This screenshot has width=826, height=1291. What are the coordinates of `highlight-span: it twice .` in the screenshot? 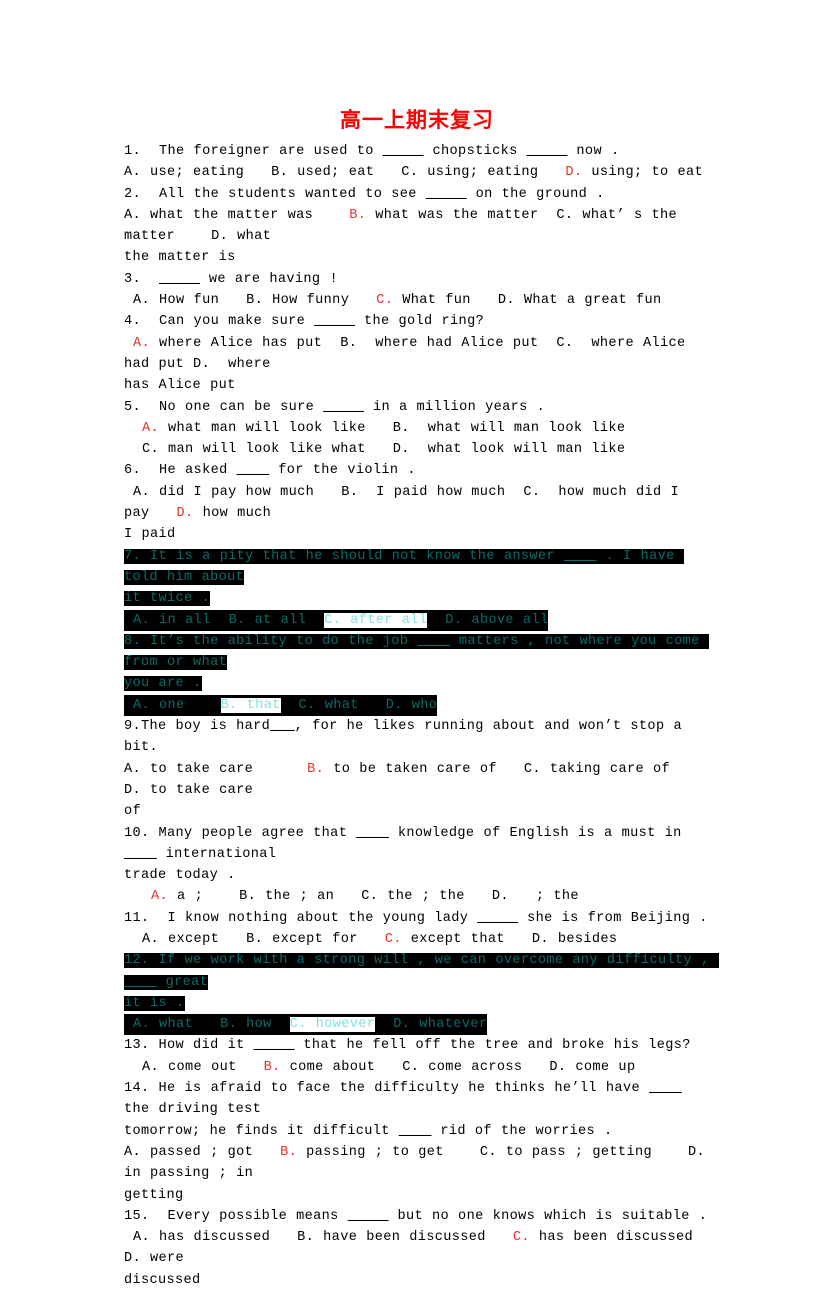 It's located at (167, 599).